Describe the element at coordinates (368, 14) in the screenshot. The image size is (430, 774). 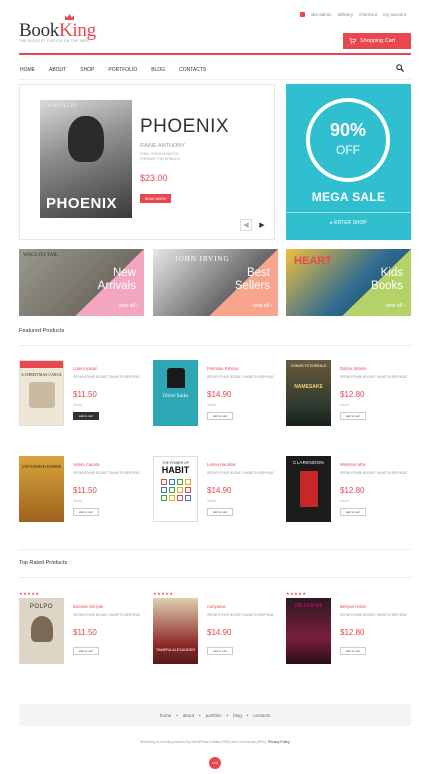
I see `top-link-checkout: checkout` at that location.